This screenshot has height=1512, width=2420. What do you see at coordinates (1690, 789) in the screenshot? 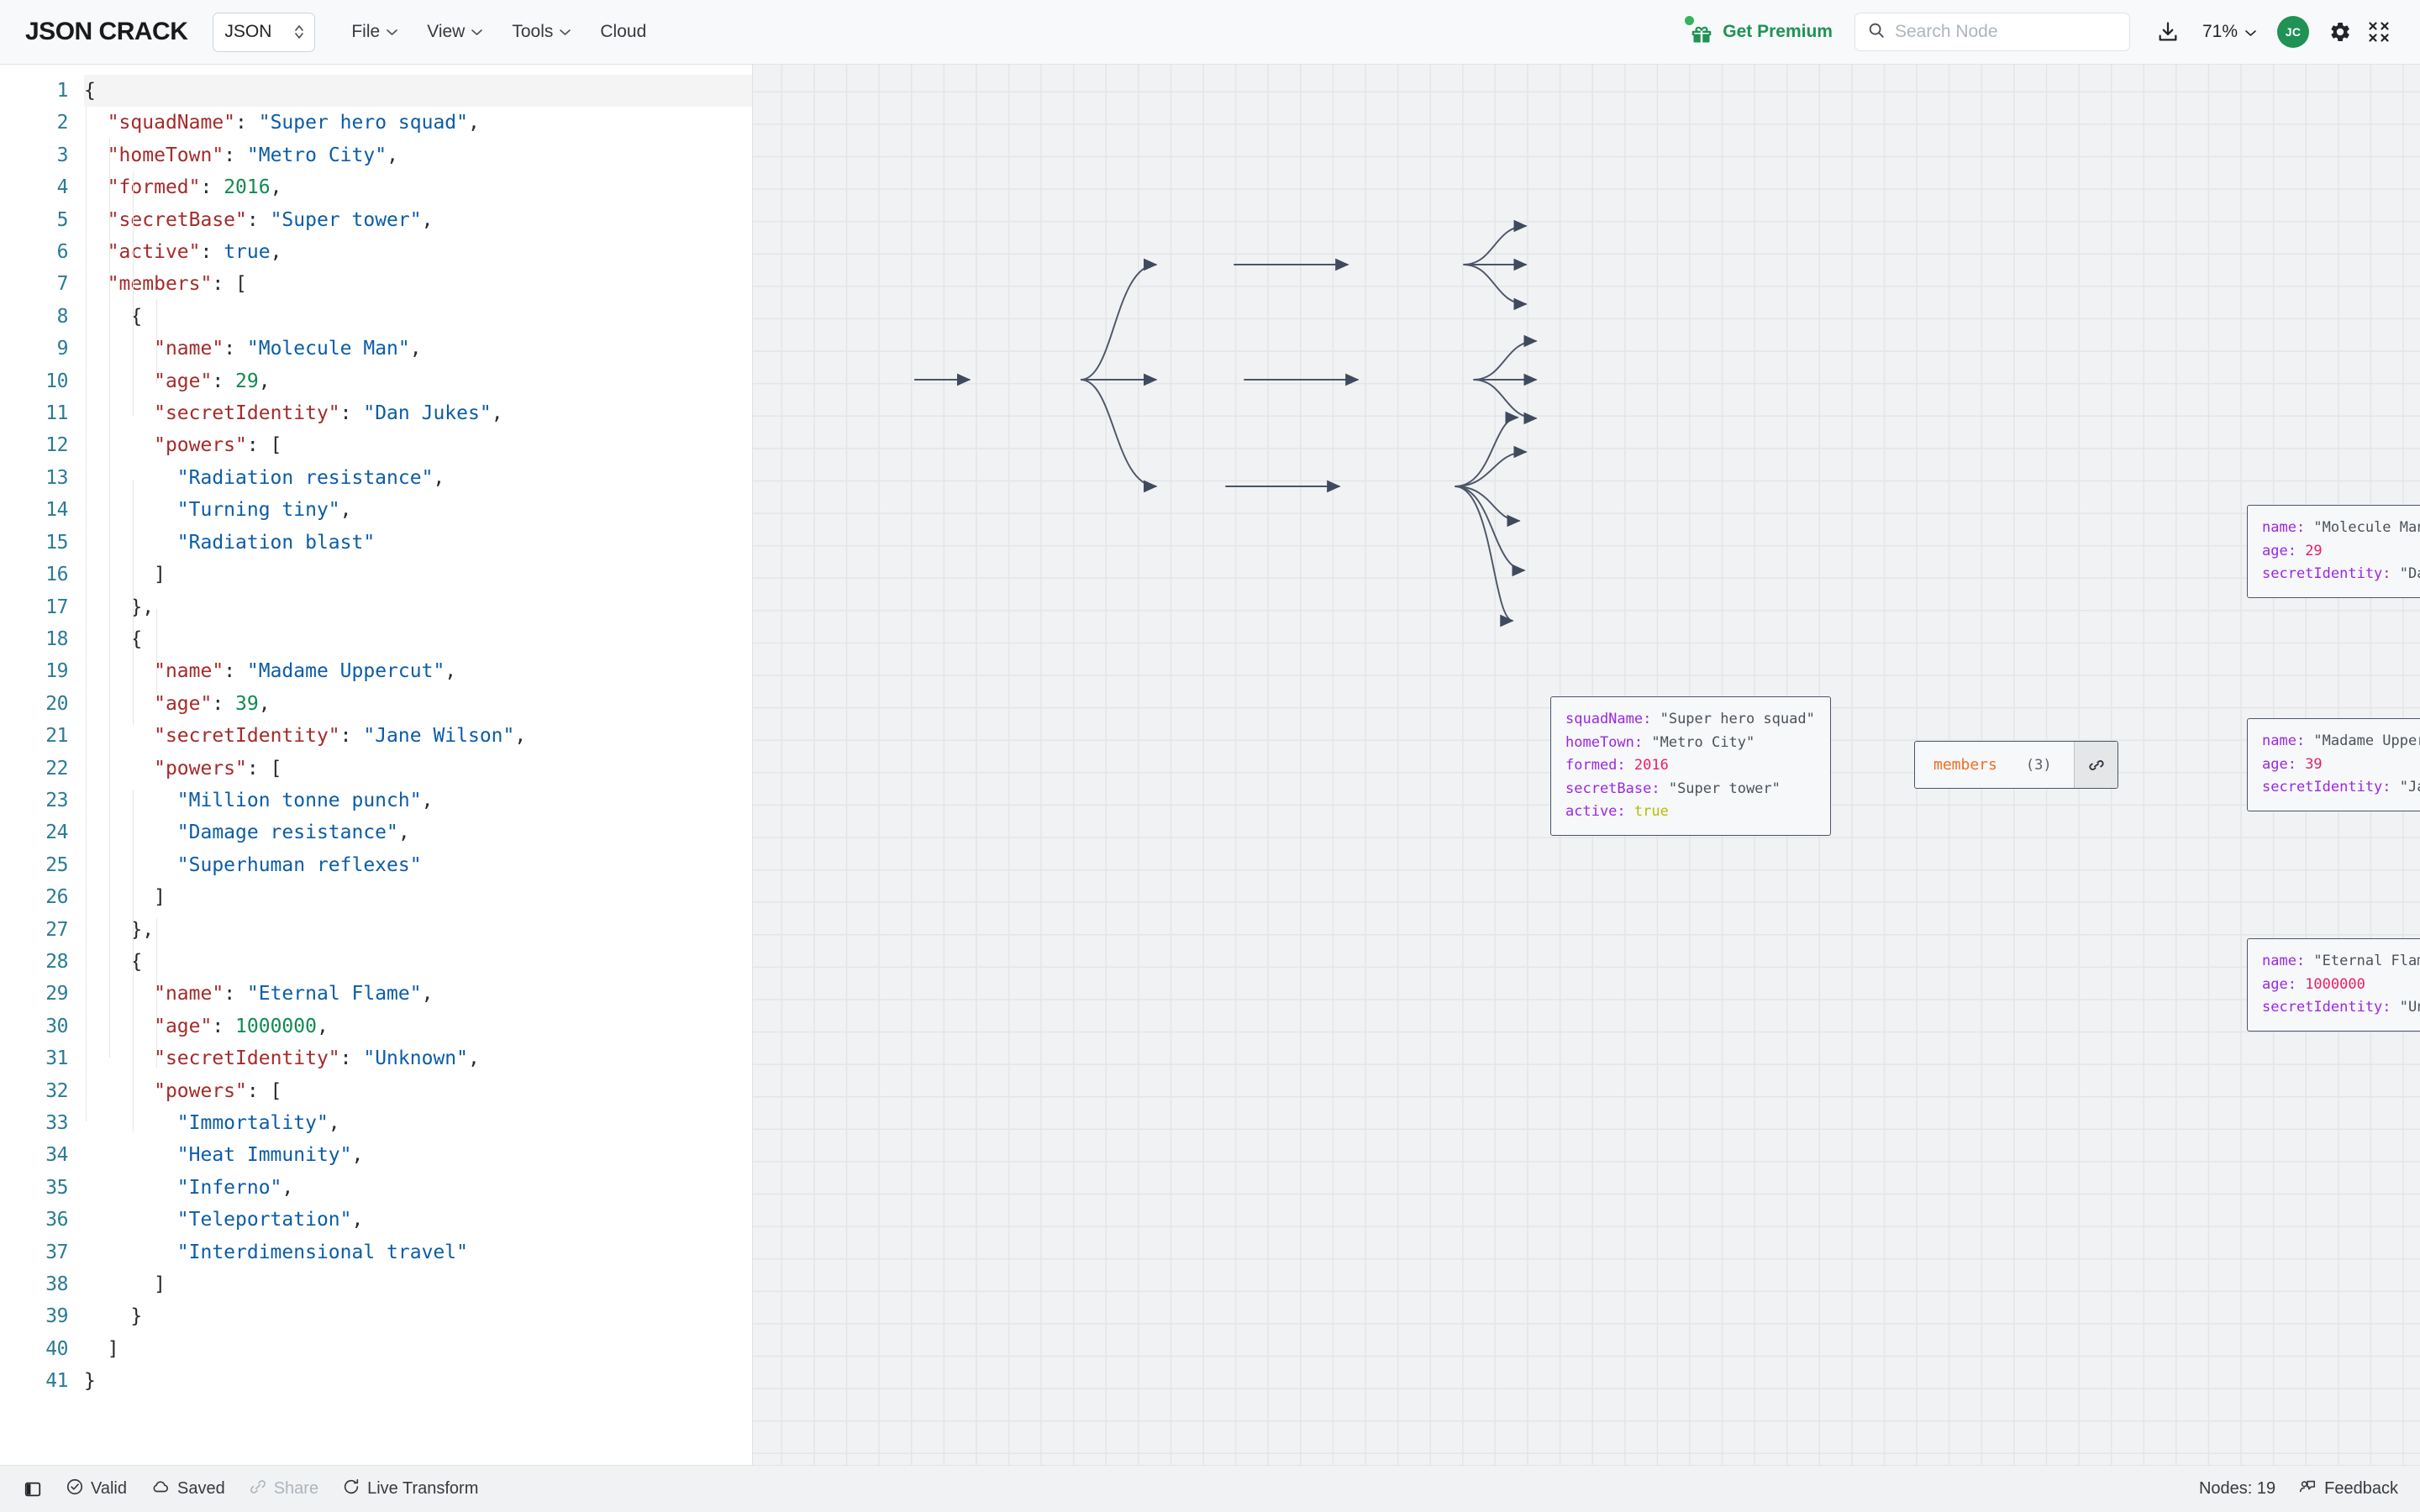
I see `graph-node-row: secretBase: "Super tower"` at bounding box center [1690, 789].